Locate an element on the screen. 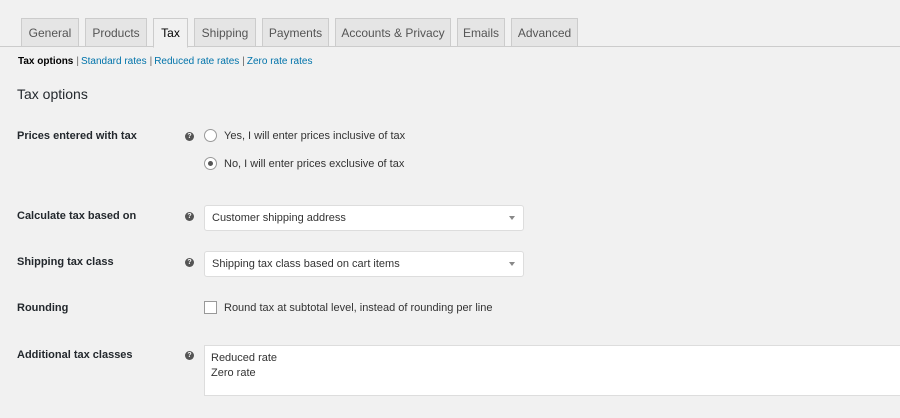  additional-tax-classes-textarea: Reduced rate Zero rate is located at coordinates (552, 370).